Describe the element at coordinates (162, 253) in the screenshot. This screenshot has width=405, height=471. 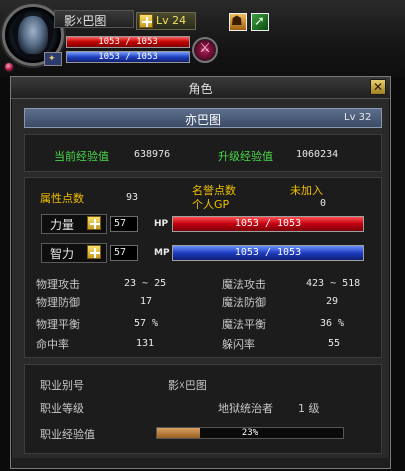
I see `mp-label: MP` at that location.